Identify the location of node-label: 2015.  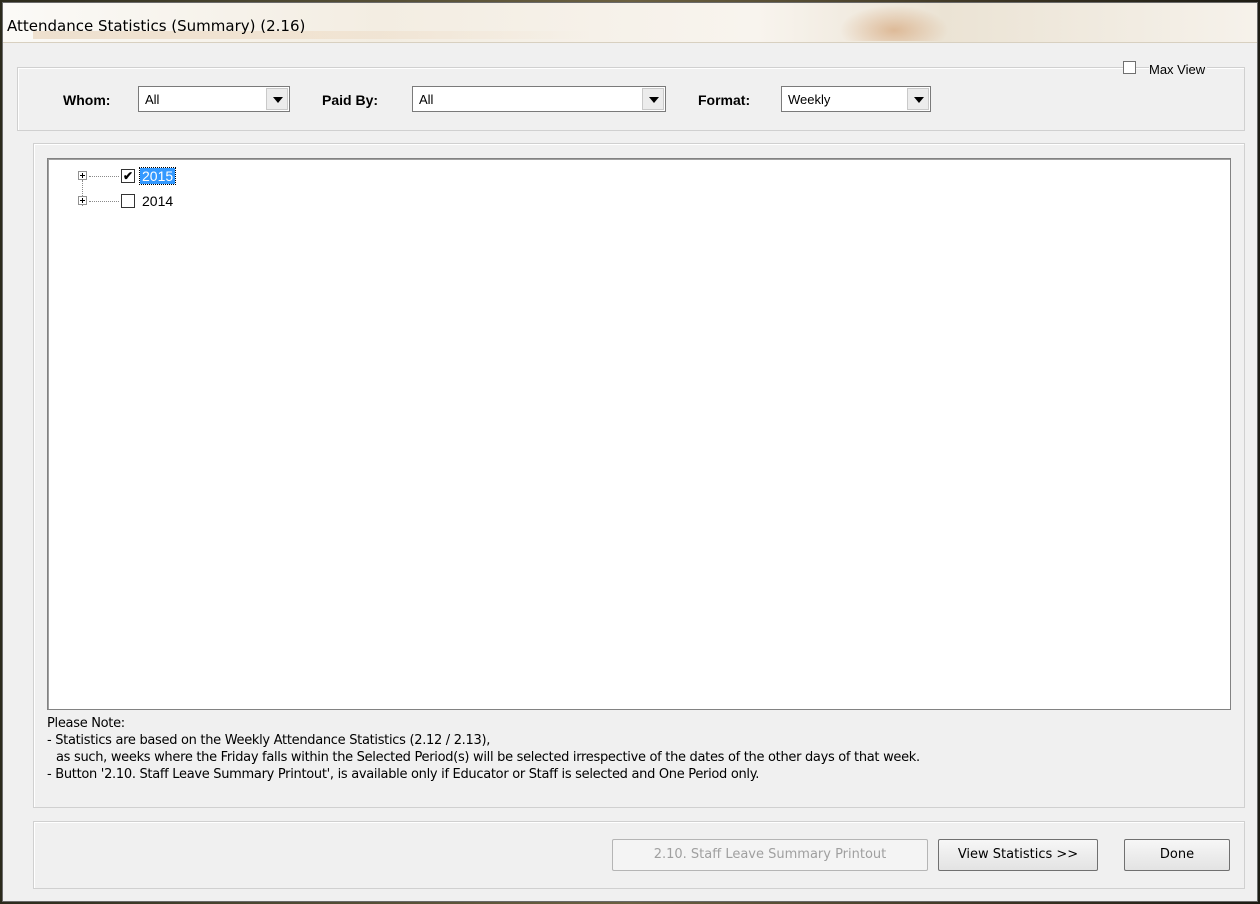
(157, 176).